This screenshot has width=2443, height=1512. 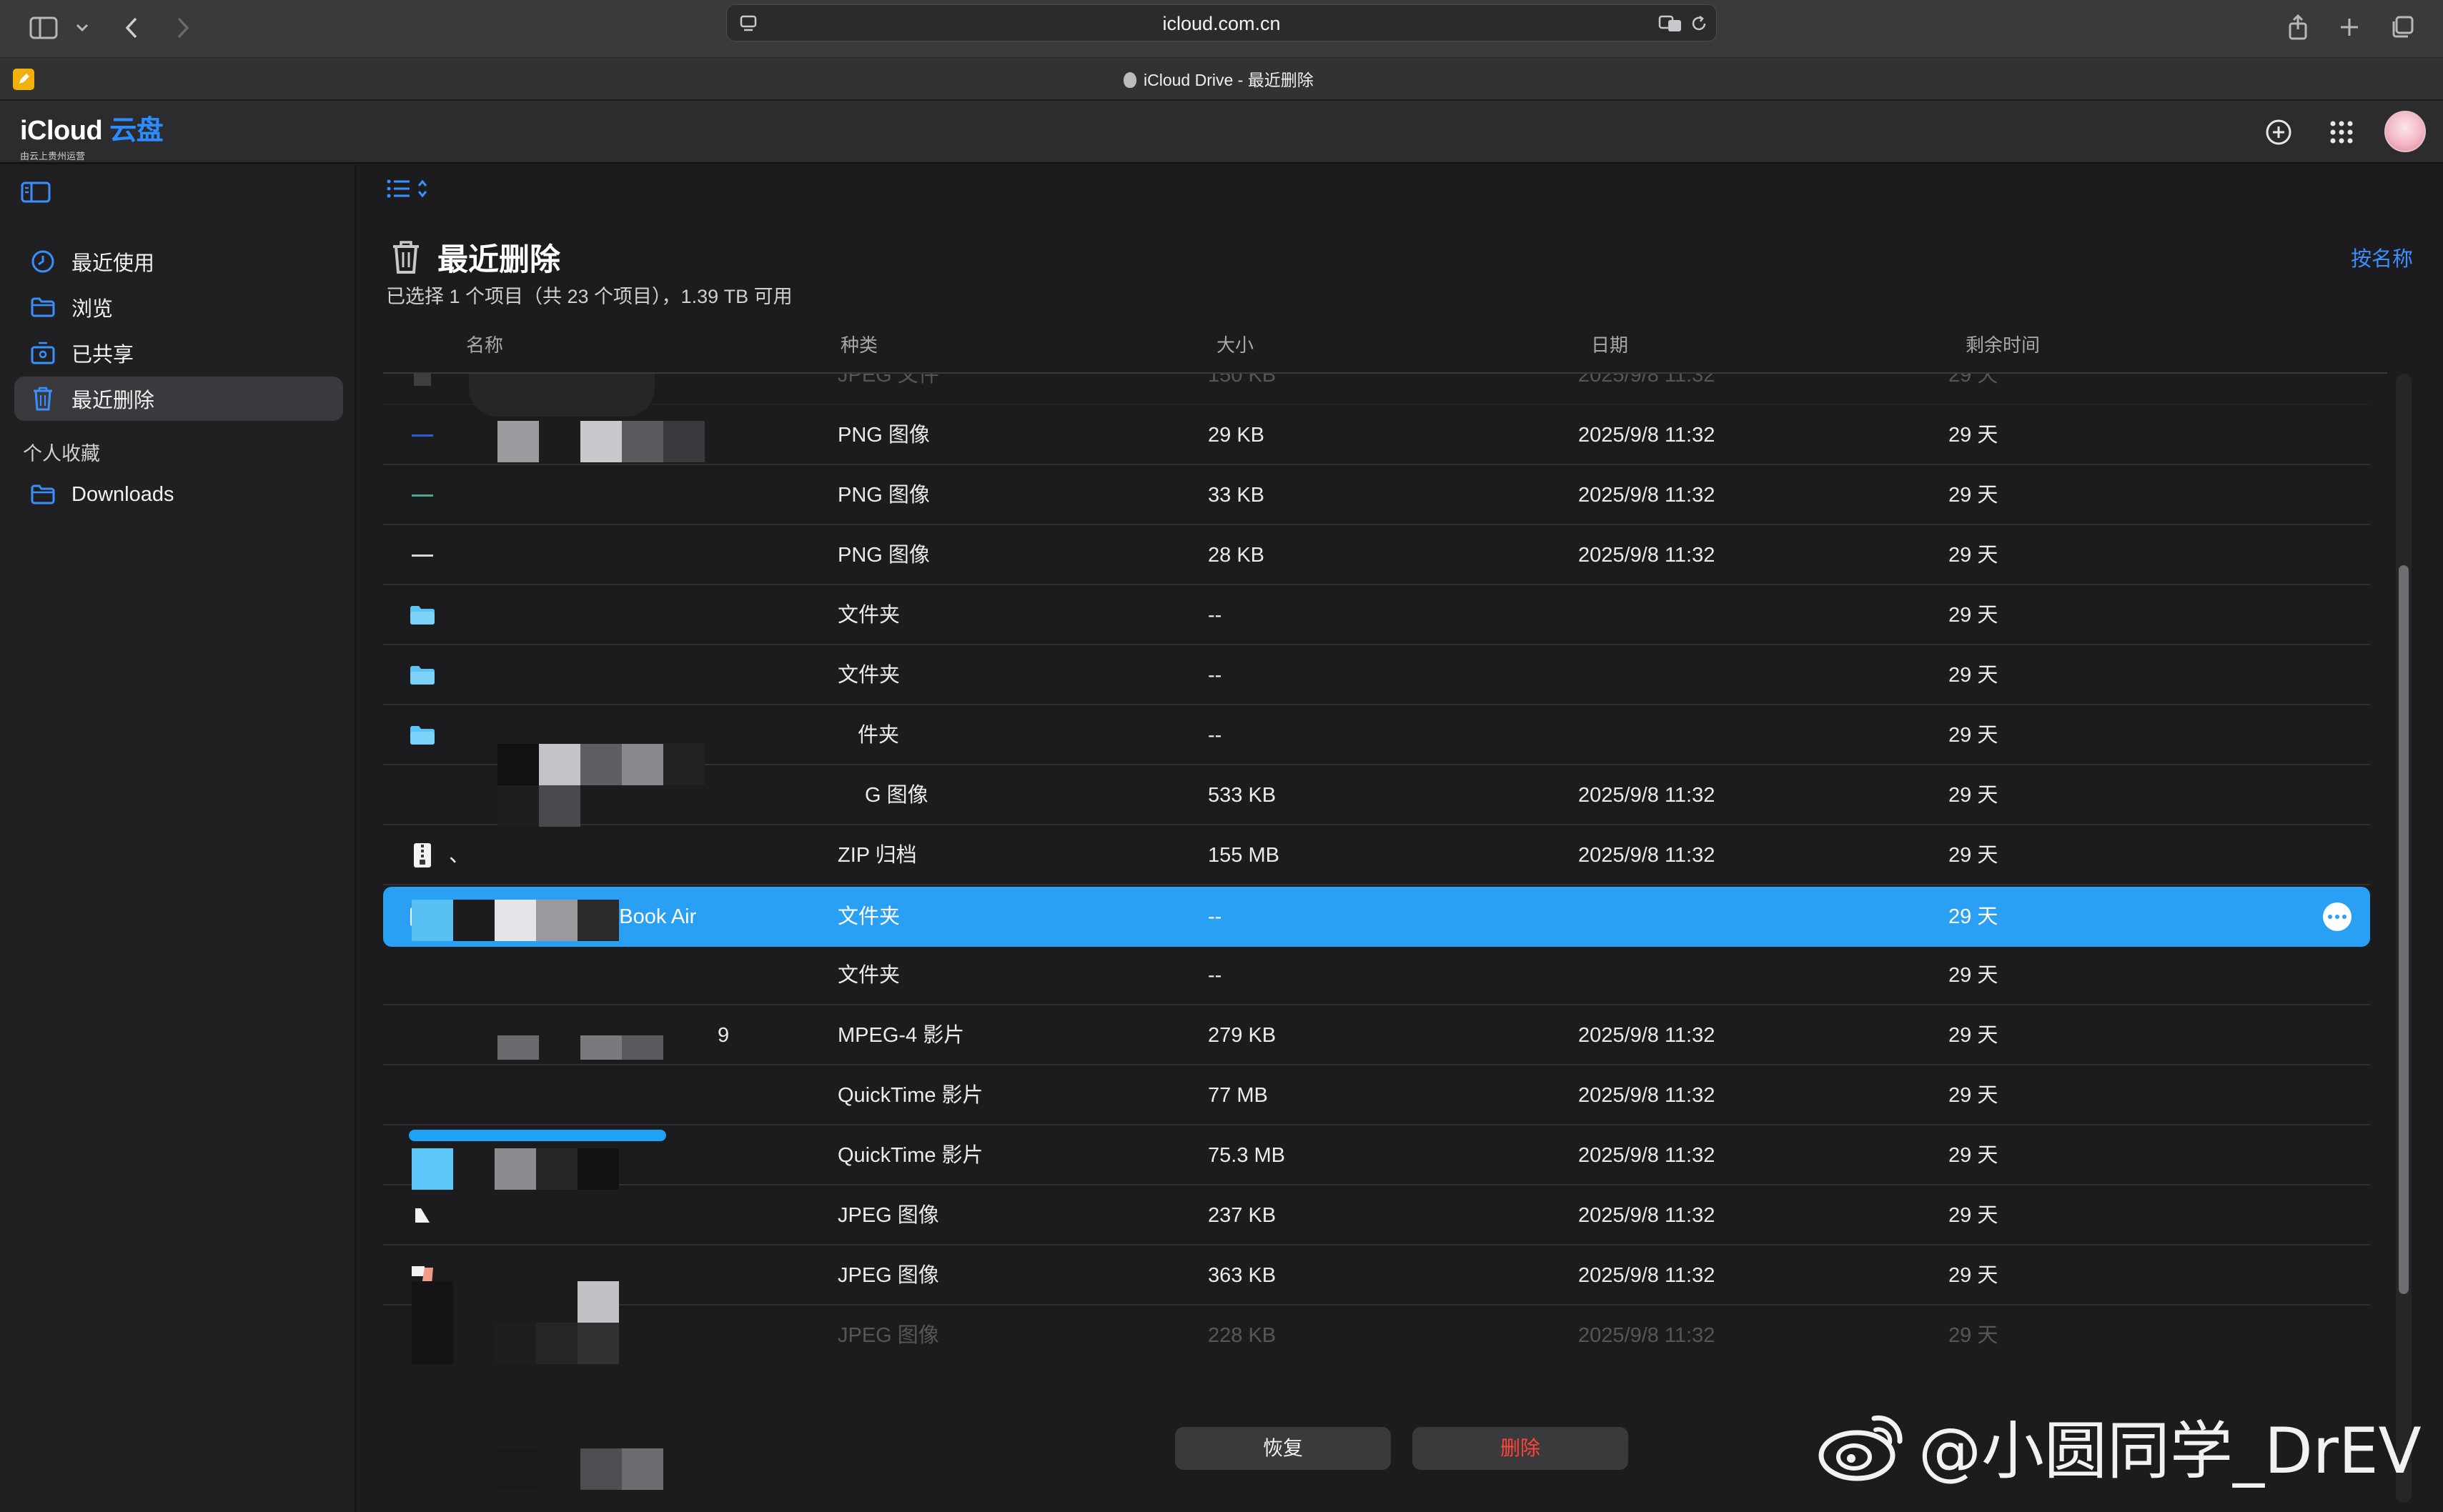 What do you see at coordinates (1377, 389) in the screenshot?
I see `table-row: JPEG 文件 150 KB 2025/9/8 11:32 29 天` at bounding box center [1377, 389].